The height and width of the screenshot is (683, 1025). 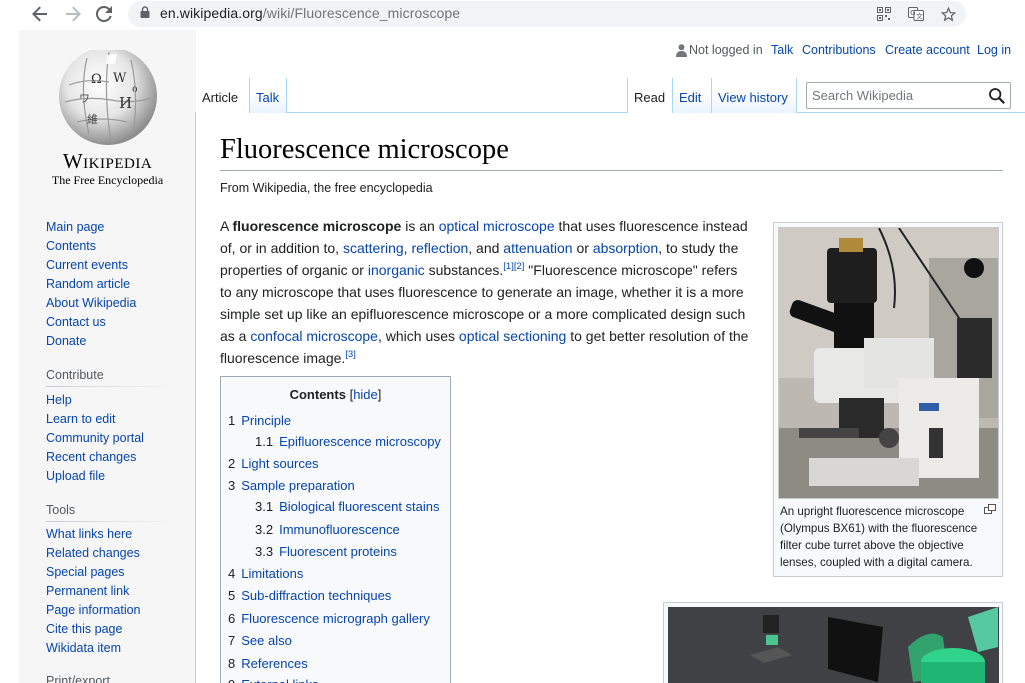 I want to click on sidebar-item-what-links-here: What links here, so click(x=89, y=534).